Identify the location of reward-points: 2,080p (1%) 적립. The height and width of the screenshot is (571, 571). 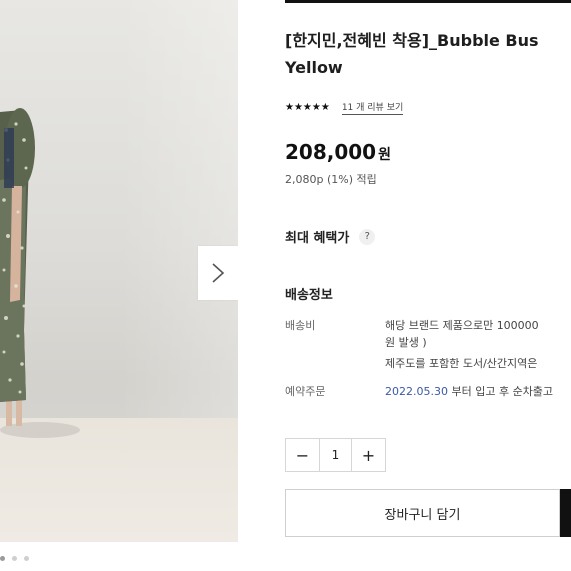
(331, 179).